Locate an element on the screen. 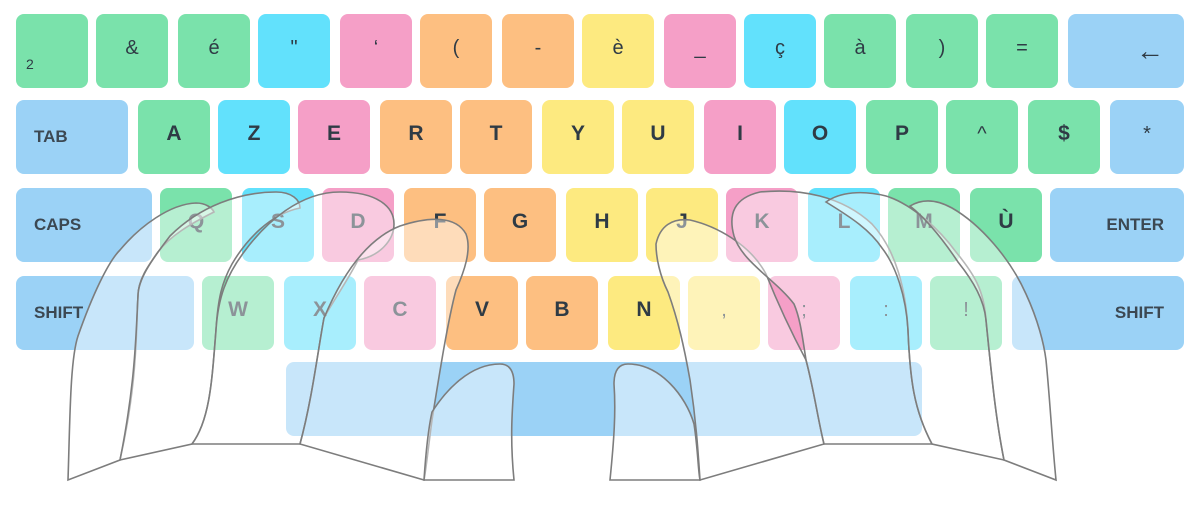 The height and width of the screenshot is (520, 1200). key-superscript-2: 2 is located at coordinates (52, 51).